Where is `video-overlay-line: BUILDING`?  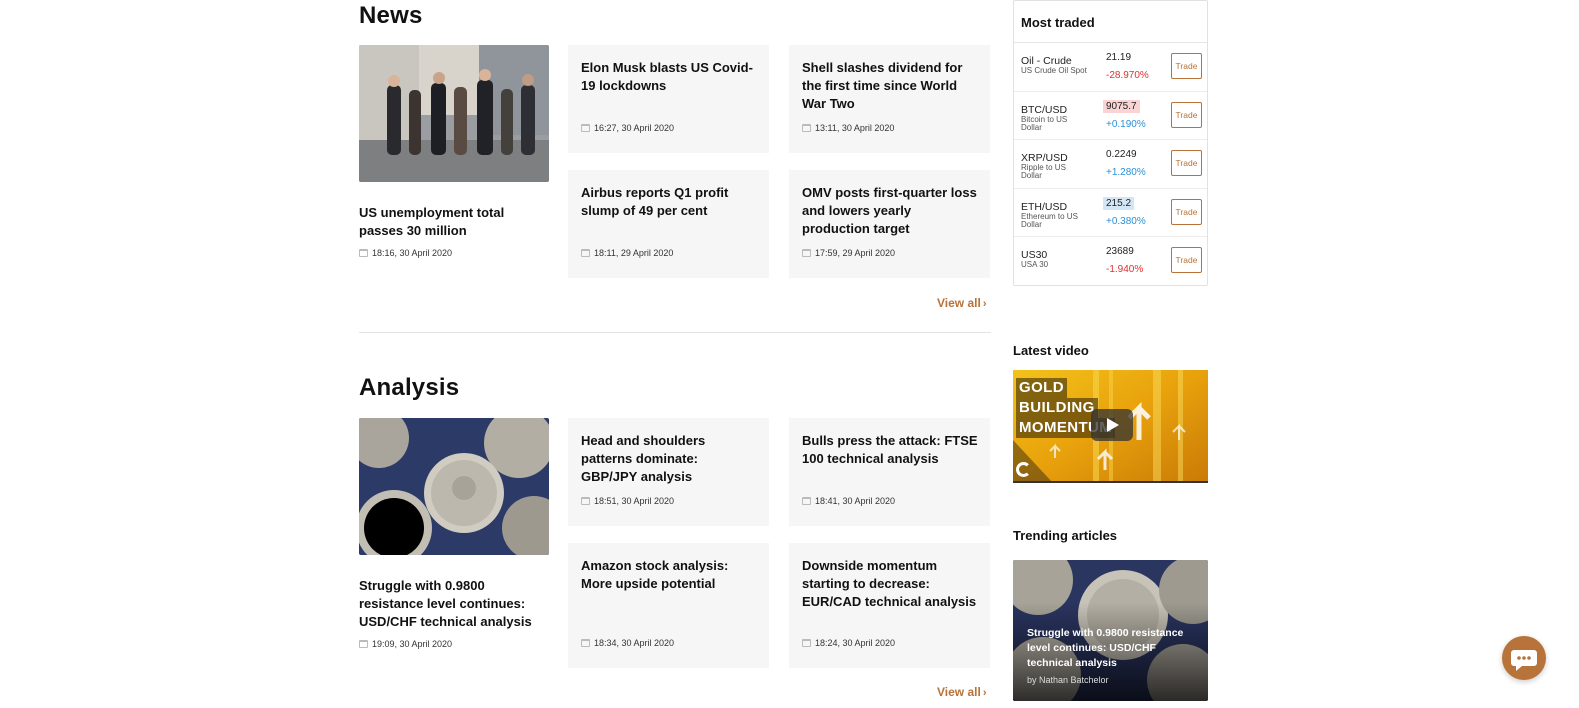 video-overlay-line: BUILDING is located at coordinates (1057, 408).